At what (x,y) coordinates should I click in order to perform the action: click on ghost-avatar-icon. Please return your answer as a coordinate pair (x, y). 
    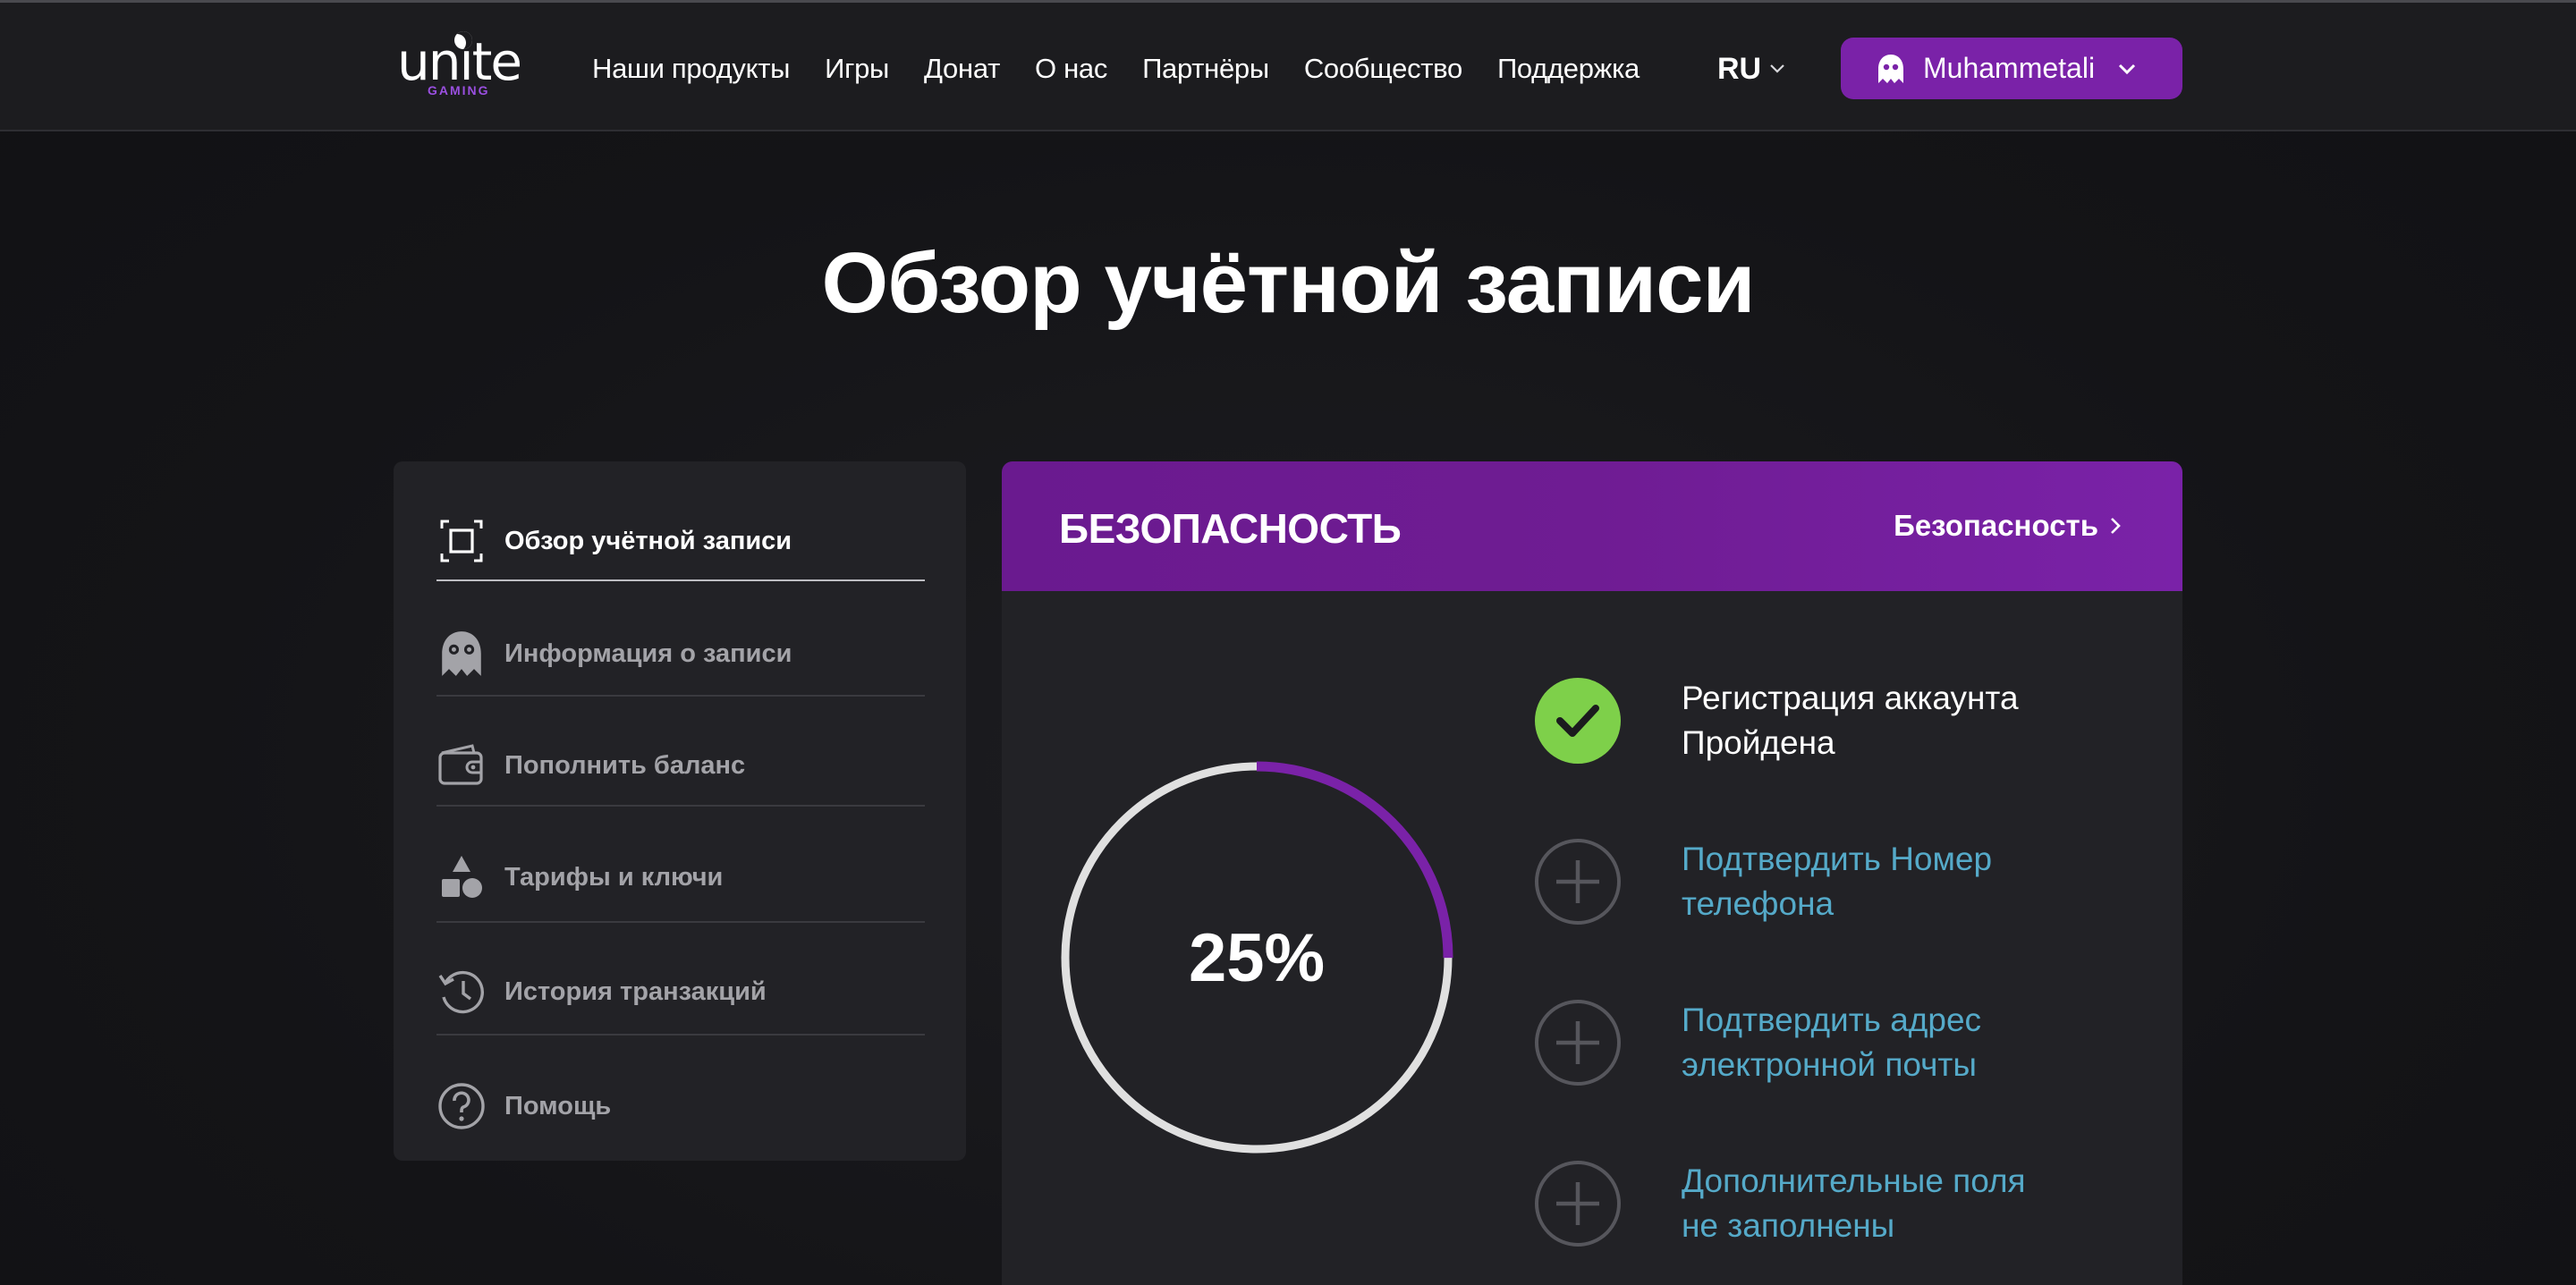
    Looking at the image, I should click on (1890, 68).